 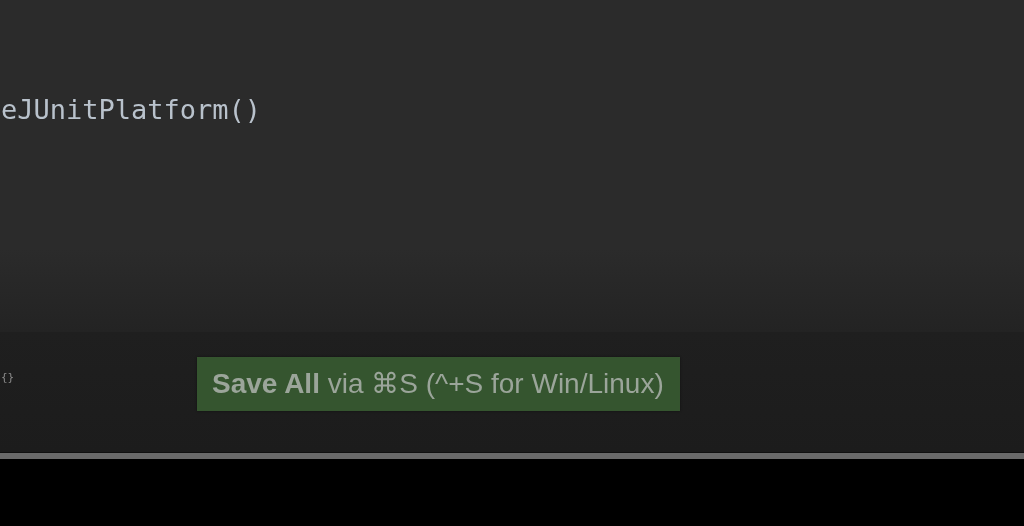 I want to click on code-line: eJUnitPlatform(), so click(x=132, y=110).